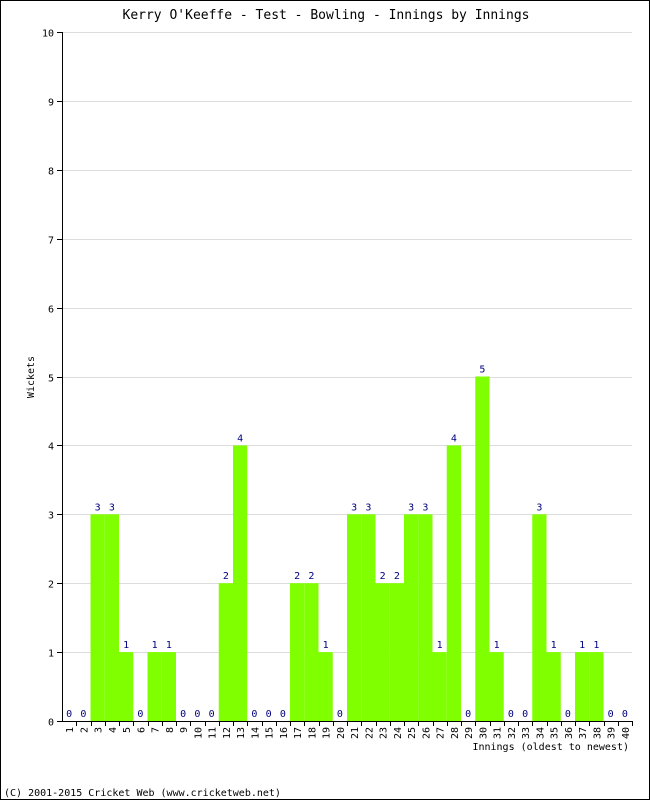 This screenshot has width=650, height=800. I want to click on y-tick-label: 4, so click(51, 447).